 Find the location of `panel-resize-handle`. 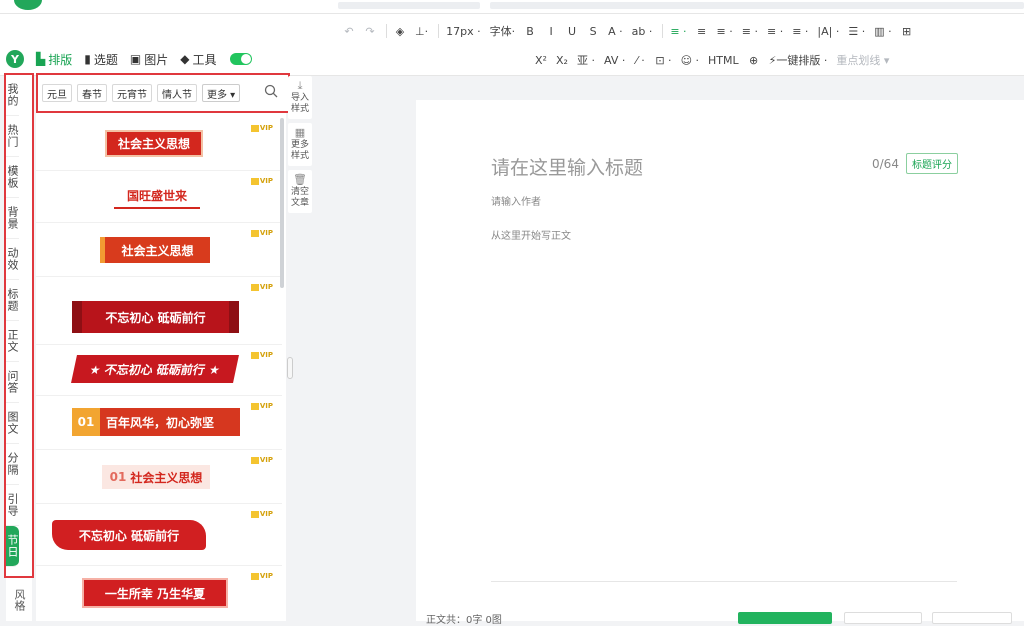

panel-resize-handle is located at coordinates (290, 368).